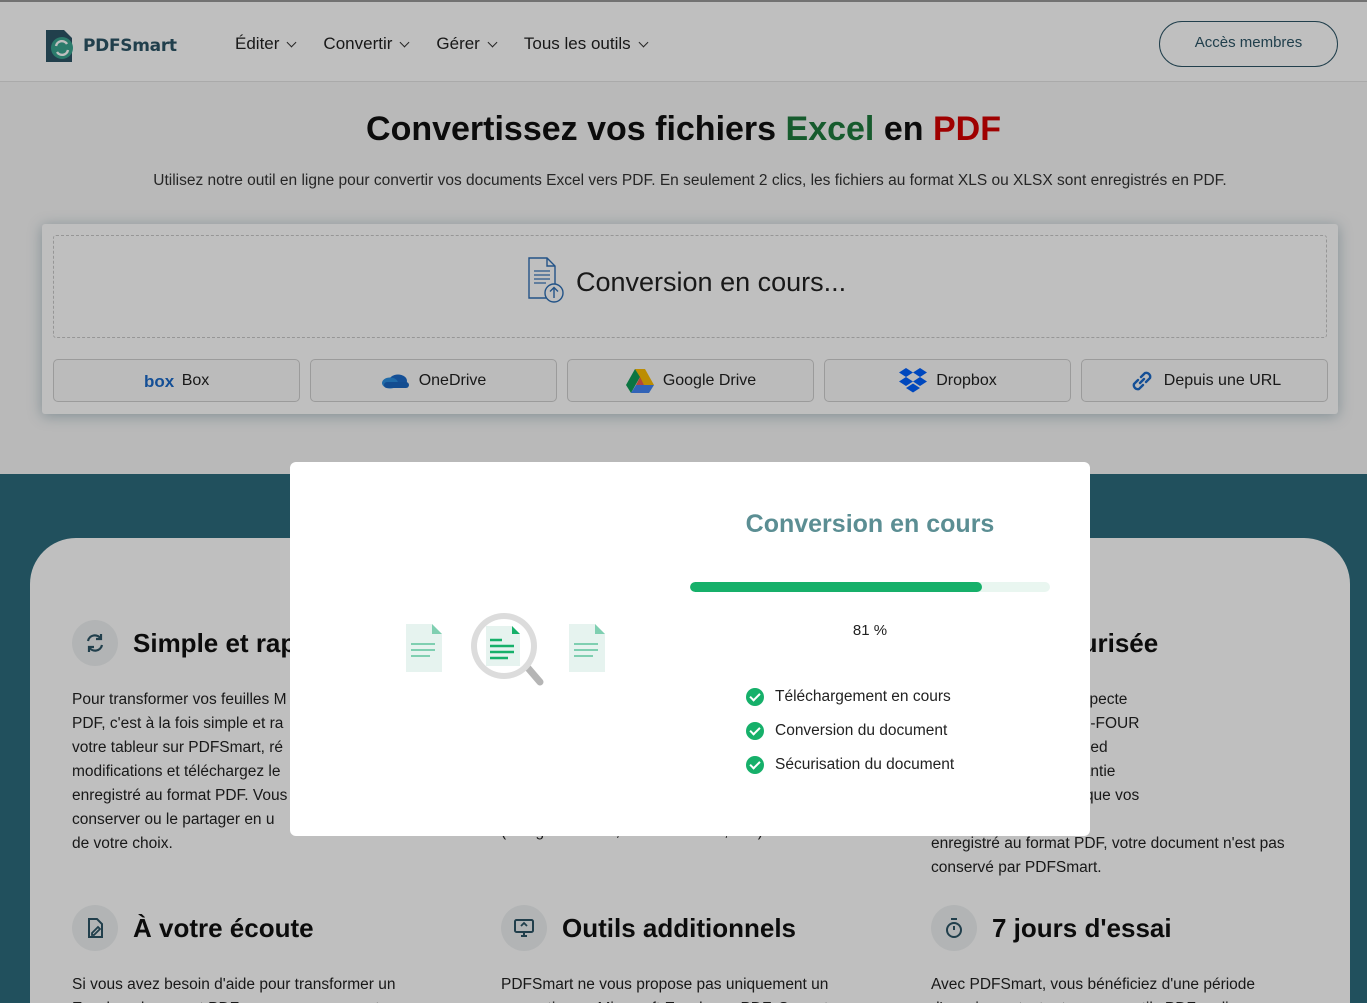 Image resolution: width=1367 pixels, height=1003 pixels. I want to click on step-item: Téléchargement en cours, so click(850, 697).